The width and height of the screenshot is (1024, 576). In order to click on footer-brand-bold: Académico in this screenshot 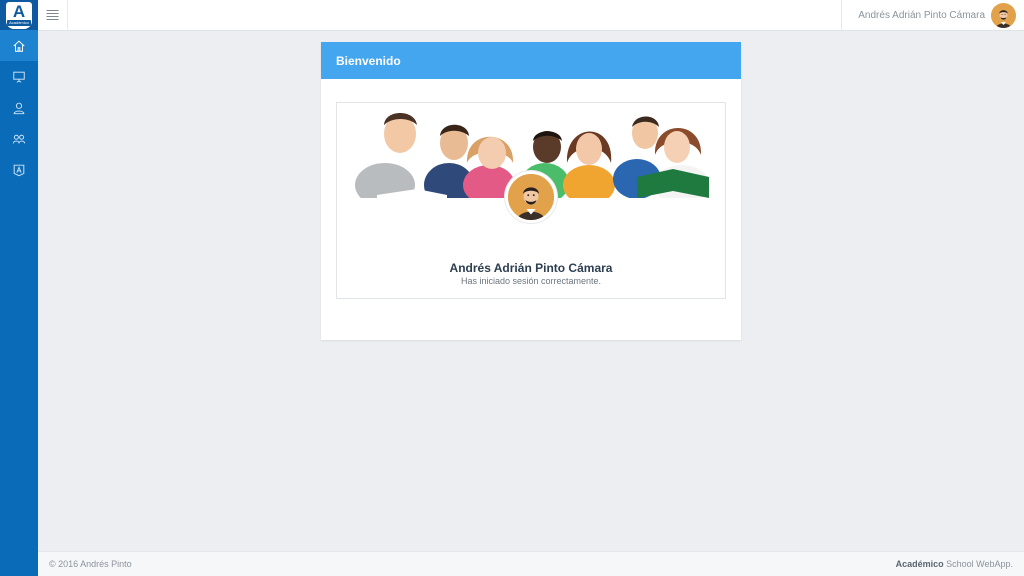, I will do `click(919, 564)`.